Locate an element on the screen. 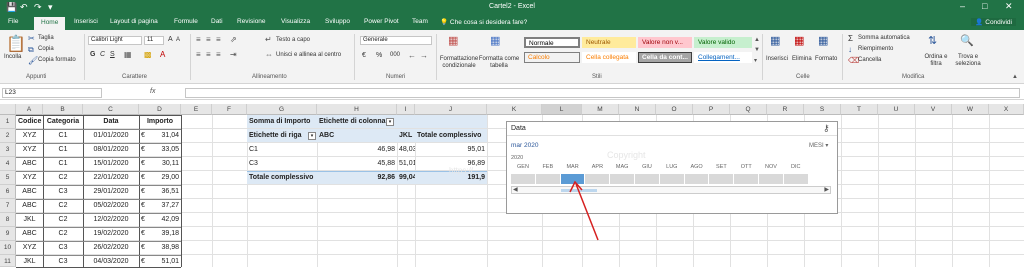 Image resolution: width=1024 pixels, height=269 pixels. table-header-data: Data is located at coordinates (111, 122).